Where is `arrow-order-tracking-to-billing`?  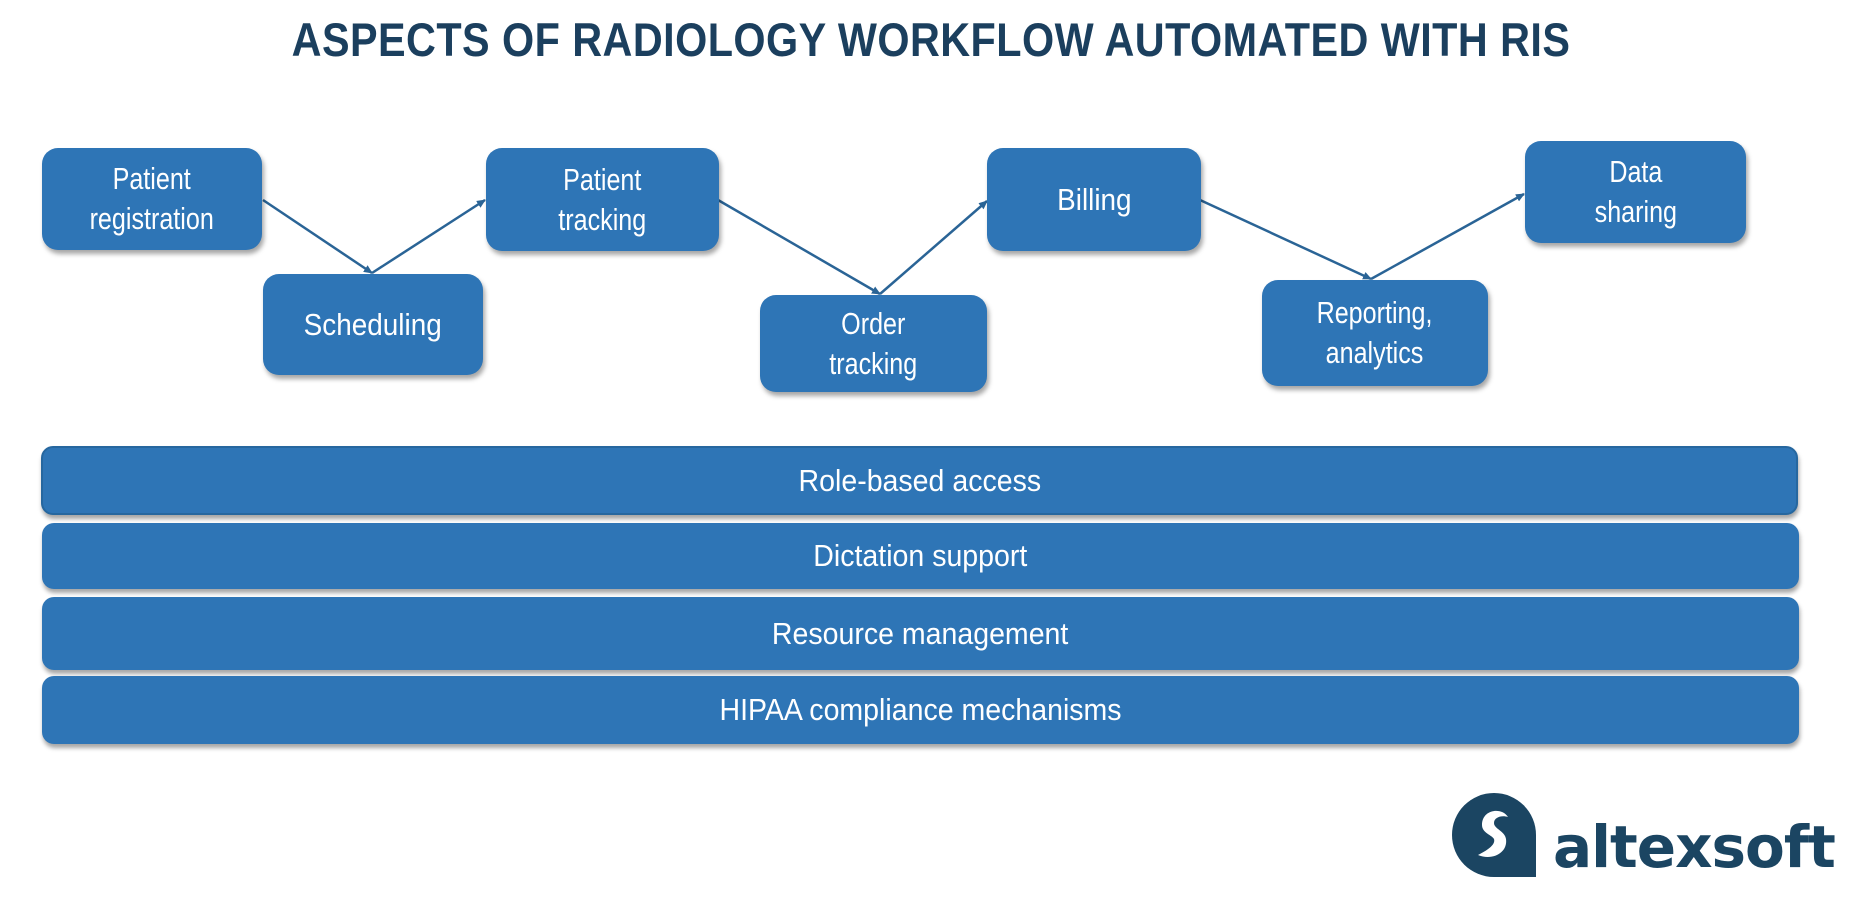 arrow-order-tracking-to-billing is located at coordinates (933, 247).